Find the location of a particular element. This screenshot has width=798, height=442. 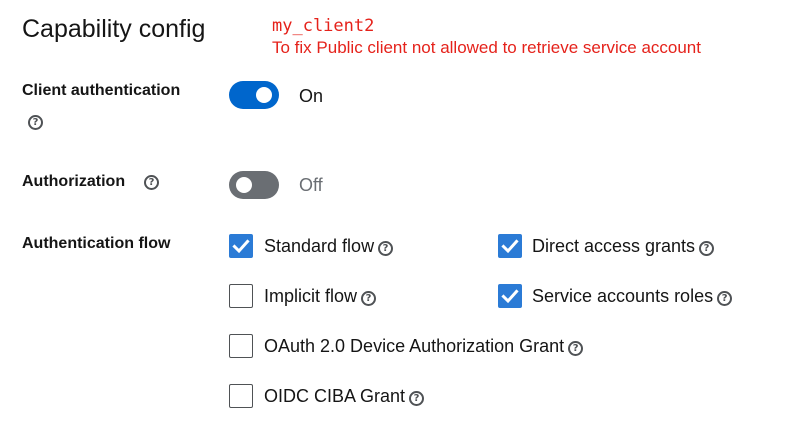

standard-flow-label: Standard flow is located at coordinates (319, 246).